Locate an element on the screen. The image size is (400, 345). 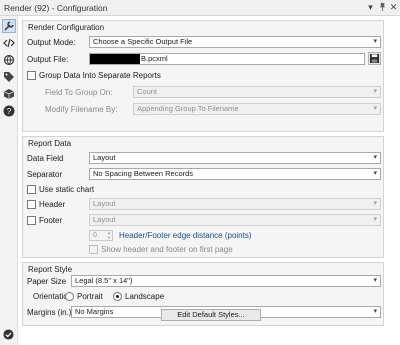
field-to-group-select: Count ▾ is located at coordinates (257, 92).